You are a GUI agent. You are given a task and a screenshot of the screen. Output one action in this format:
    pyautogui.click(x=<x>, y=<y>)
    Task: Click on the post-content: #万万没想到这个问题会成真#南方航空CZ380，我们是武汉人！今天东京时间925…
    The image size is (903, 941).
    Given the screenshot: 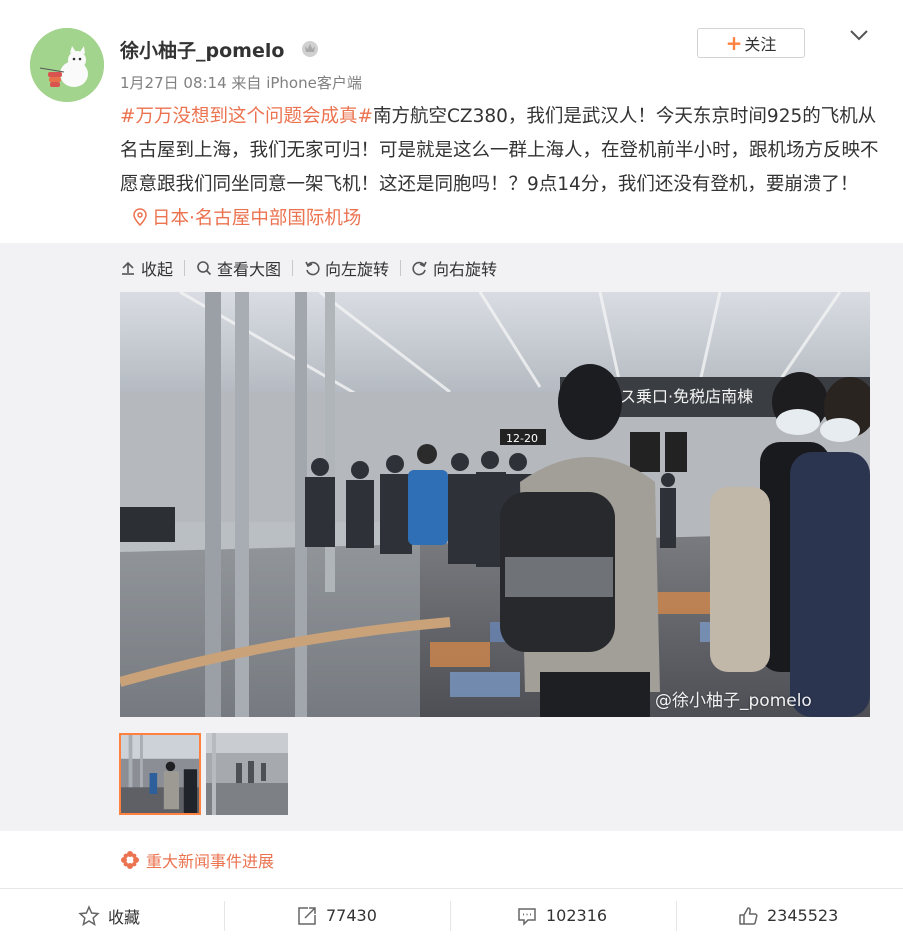 What is the action you would take?
    pyautogui.click(x=505, y=168)
    